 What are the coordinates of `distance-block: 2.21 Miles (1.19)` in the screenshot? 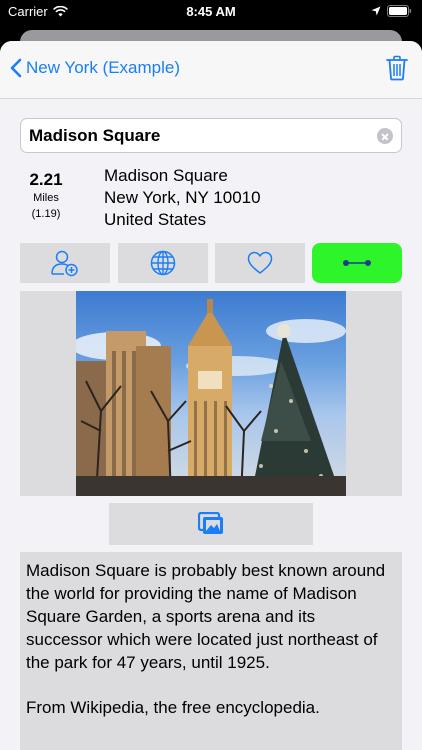 It's located at (46, 195).